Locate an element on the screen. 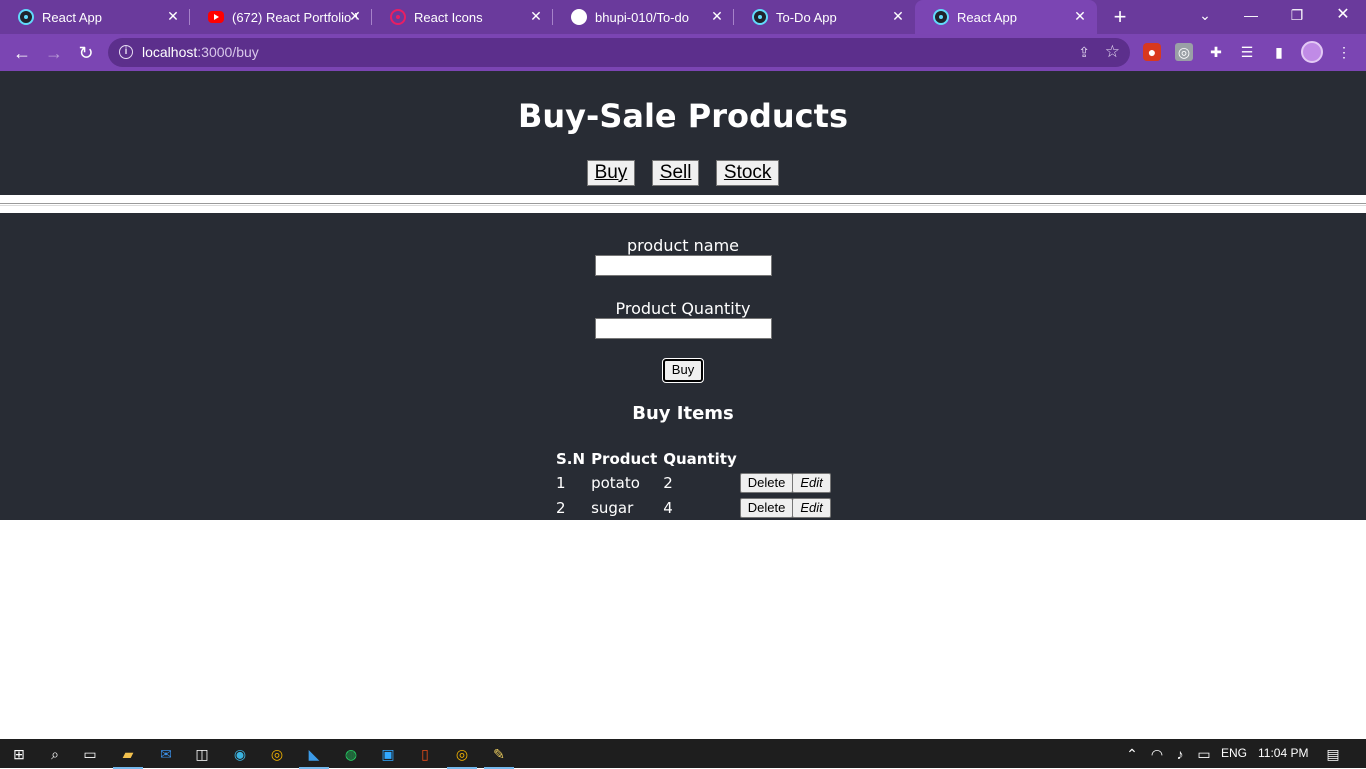  table-row: 1 potato 2 Delete Edit is located at coordinates (692, 482).